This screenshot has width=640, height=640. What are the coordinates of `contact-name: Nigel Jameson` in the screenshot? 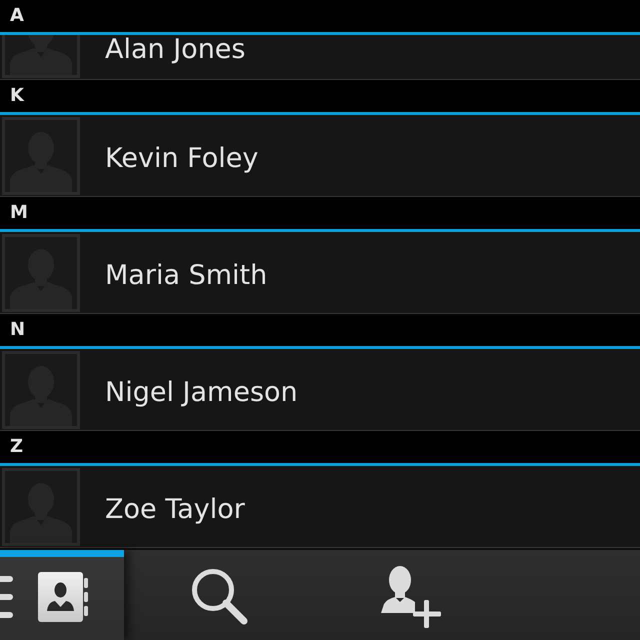 It's located at (201, 392).